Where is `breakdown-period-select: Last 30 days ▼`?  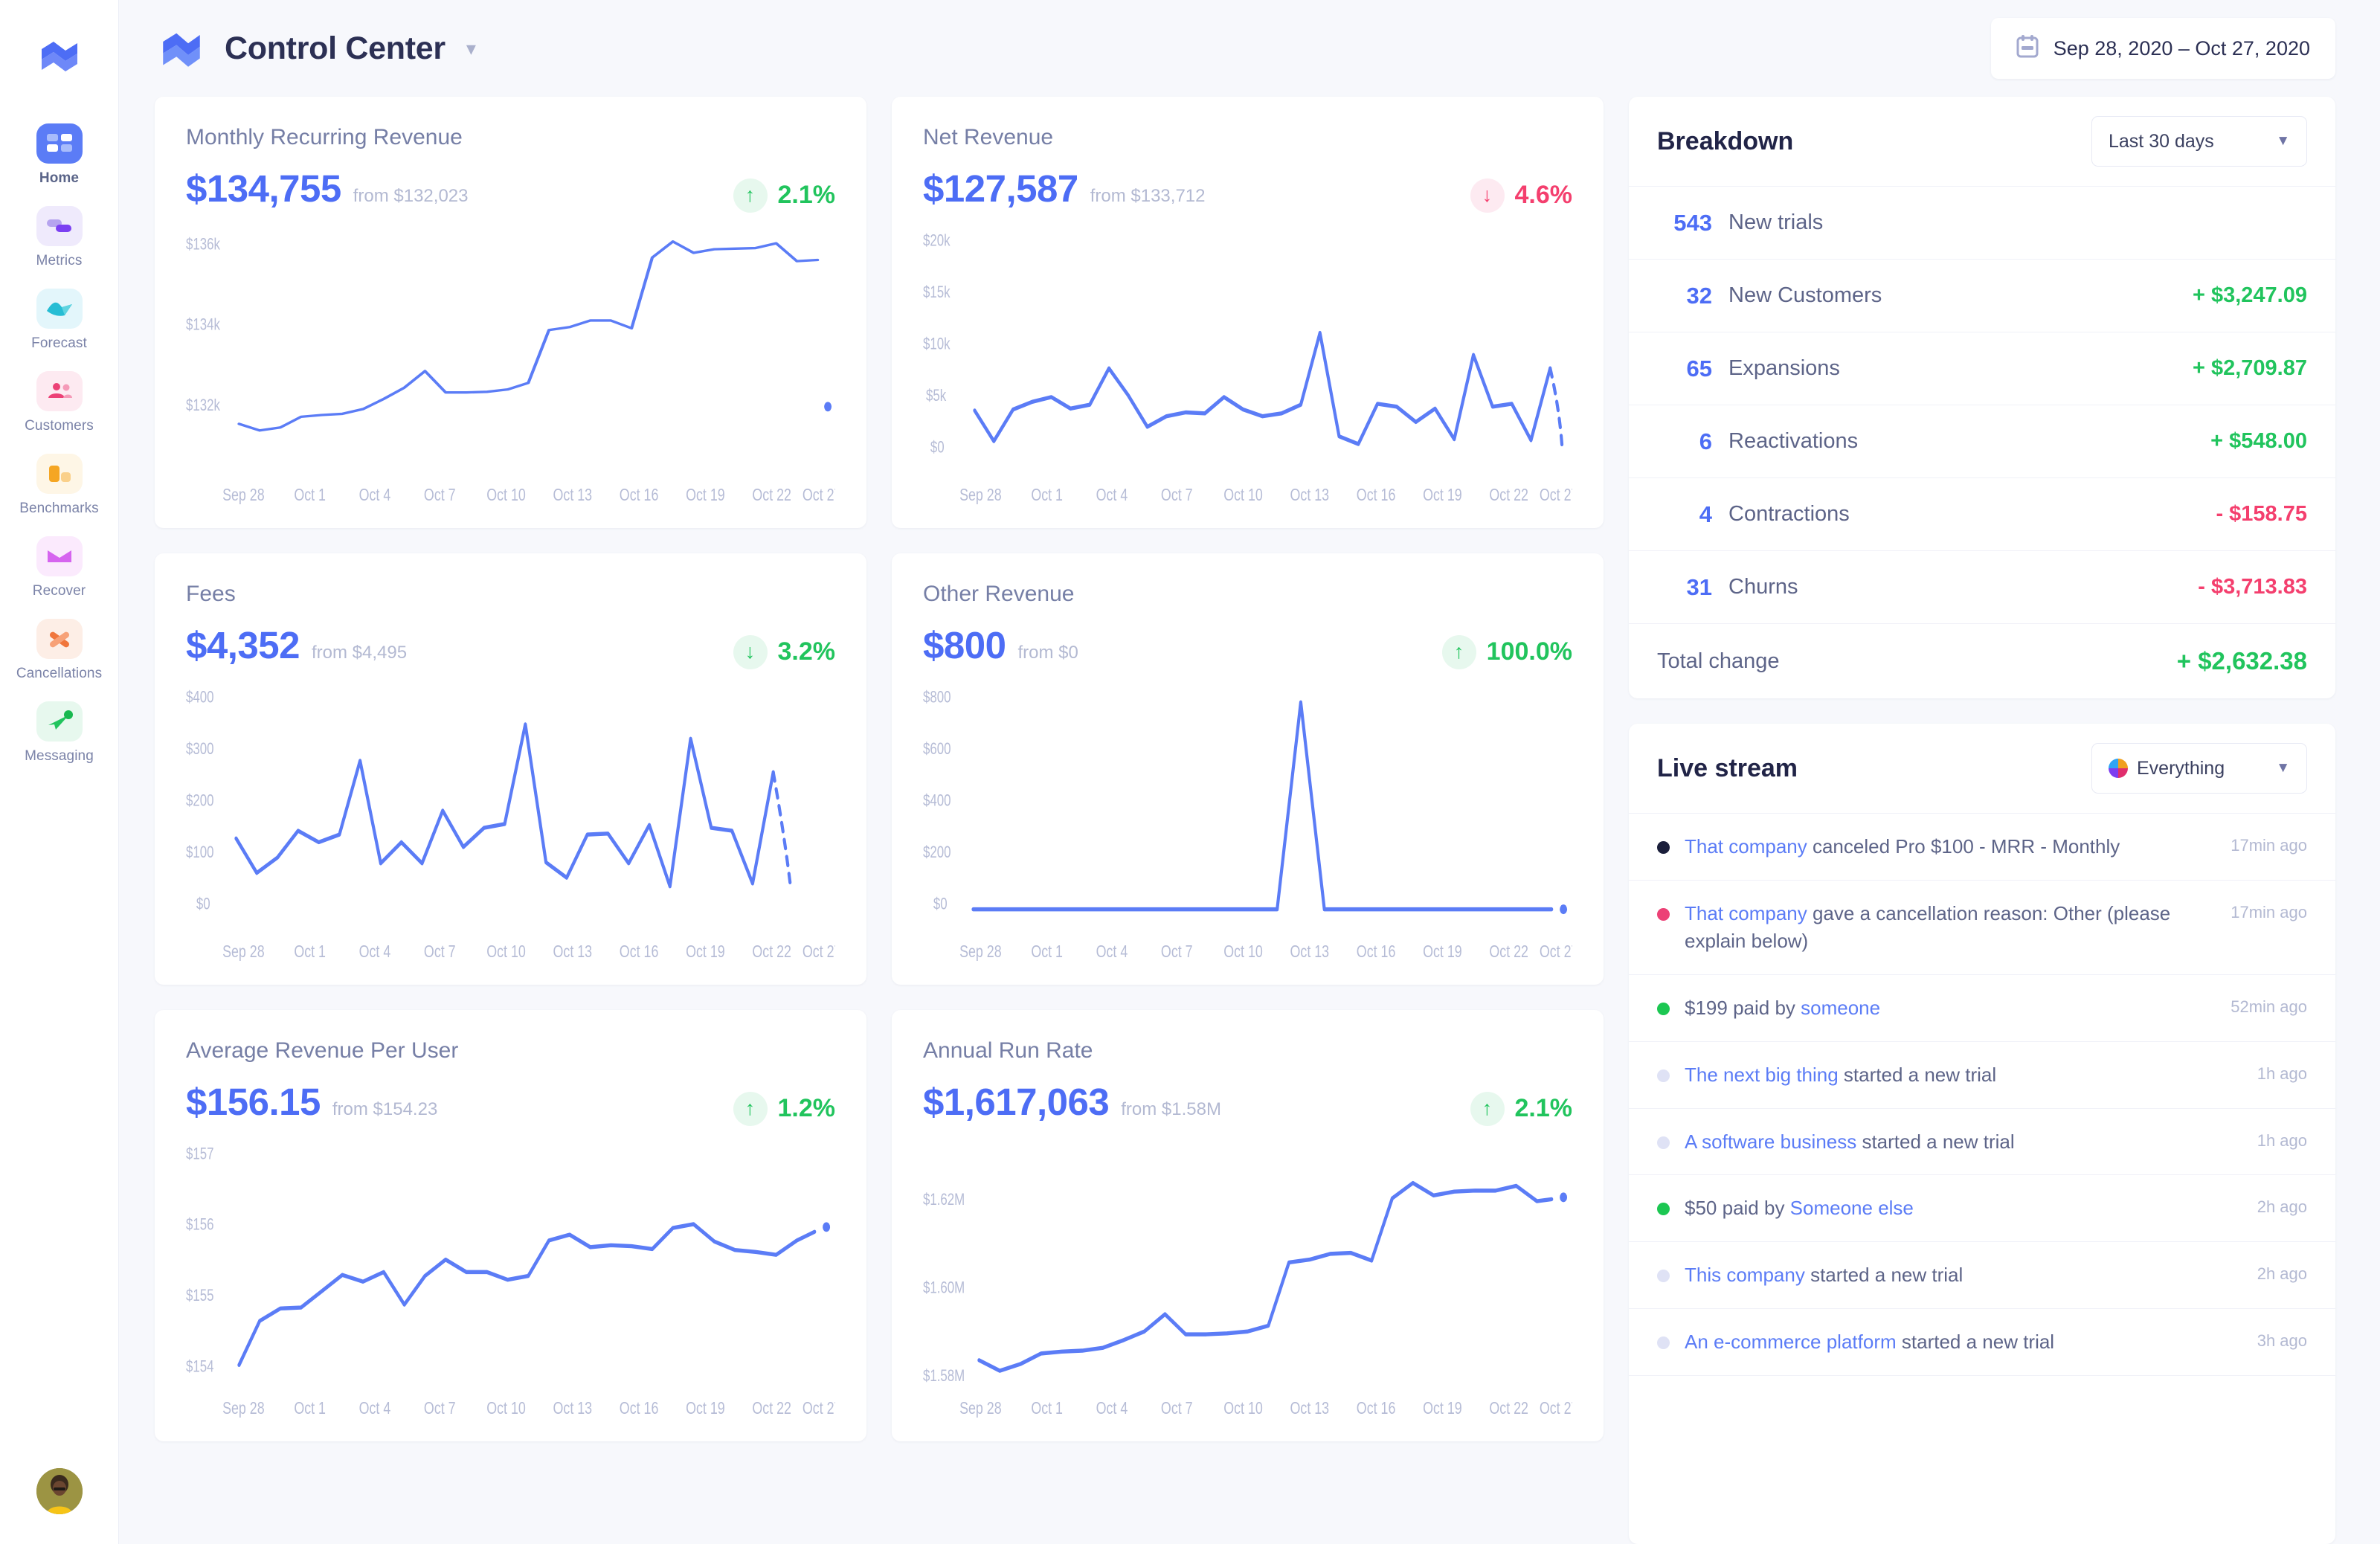 breakdown-period-select: Last 30 days ▼ is located at coordinates (2199, 141).